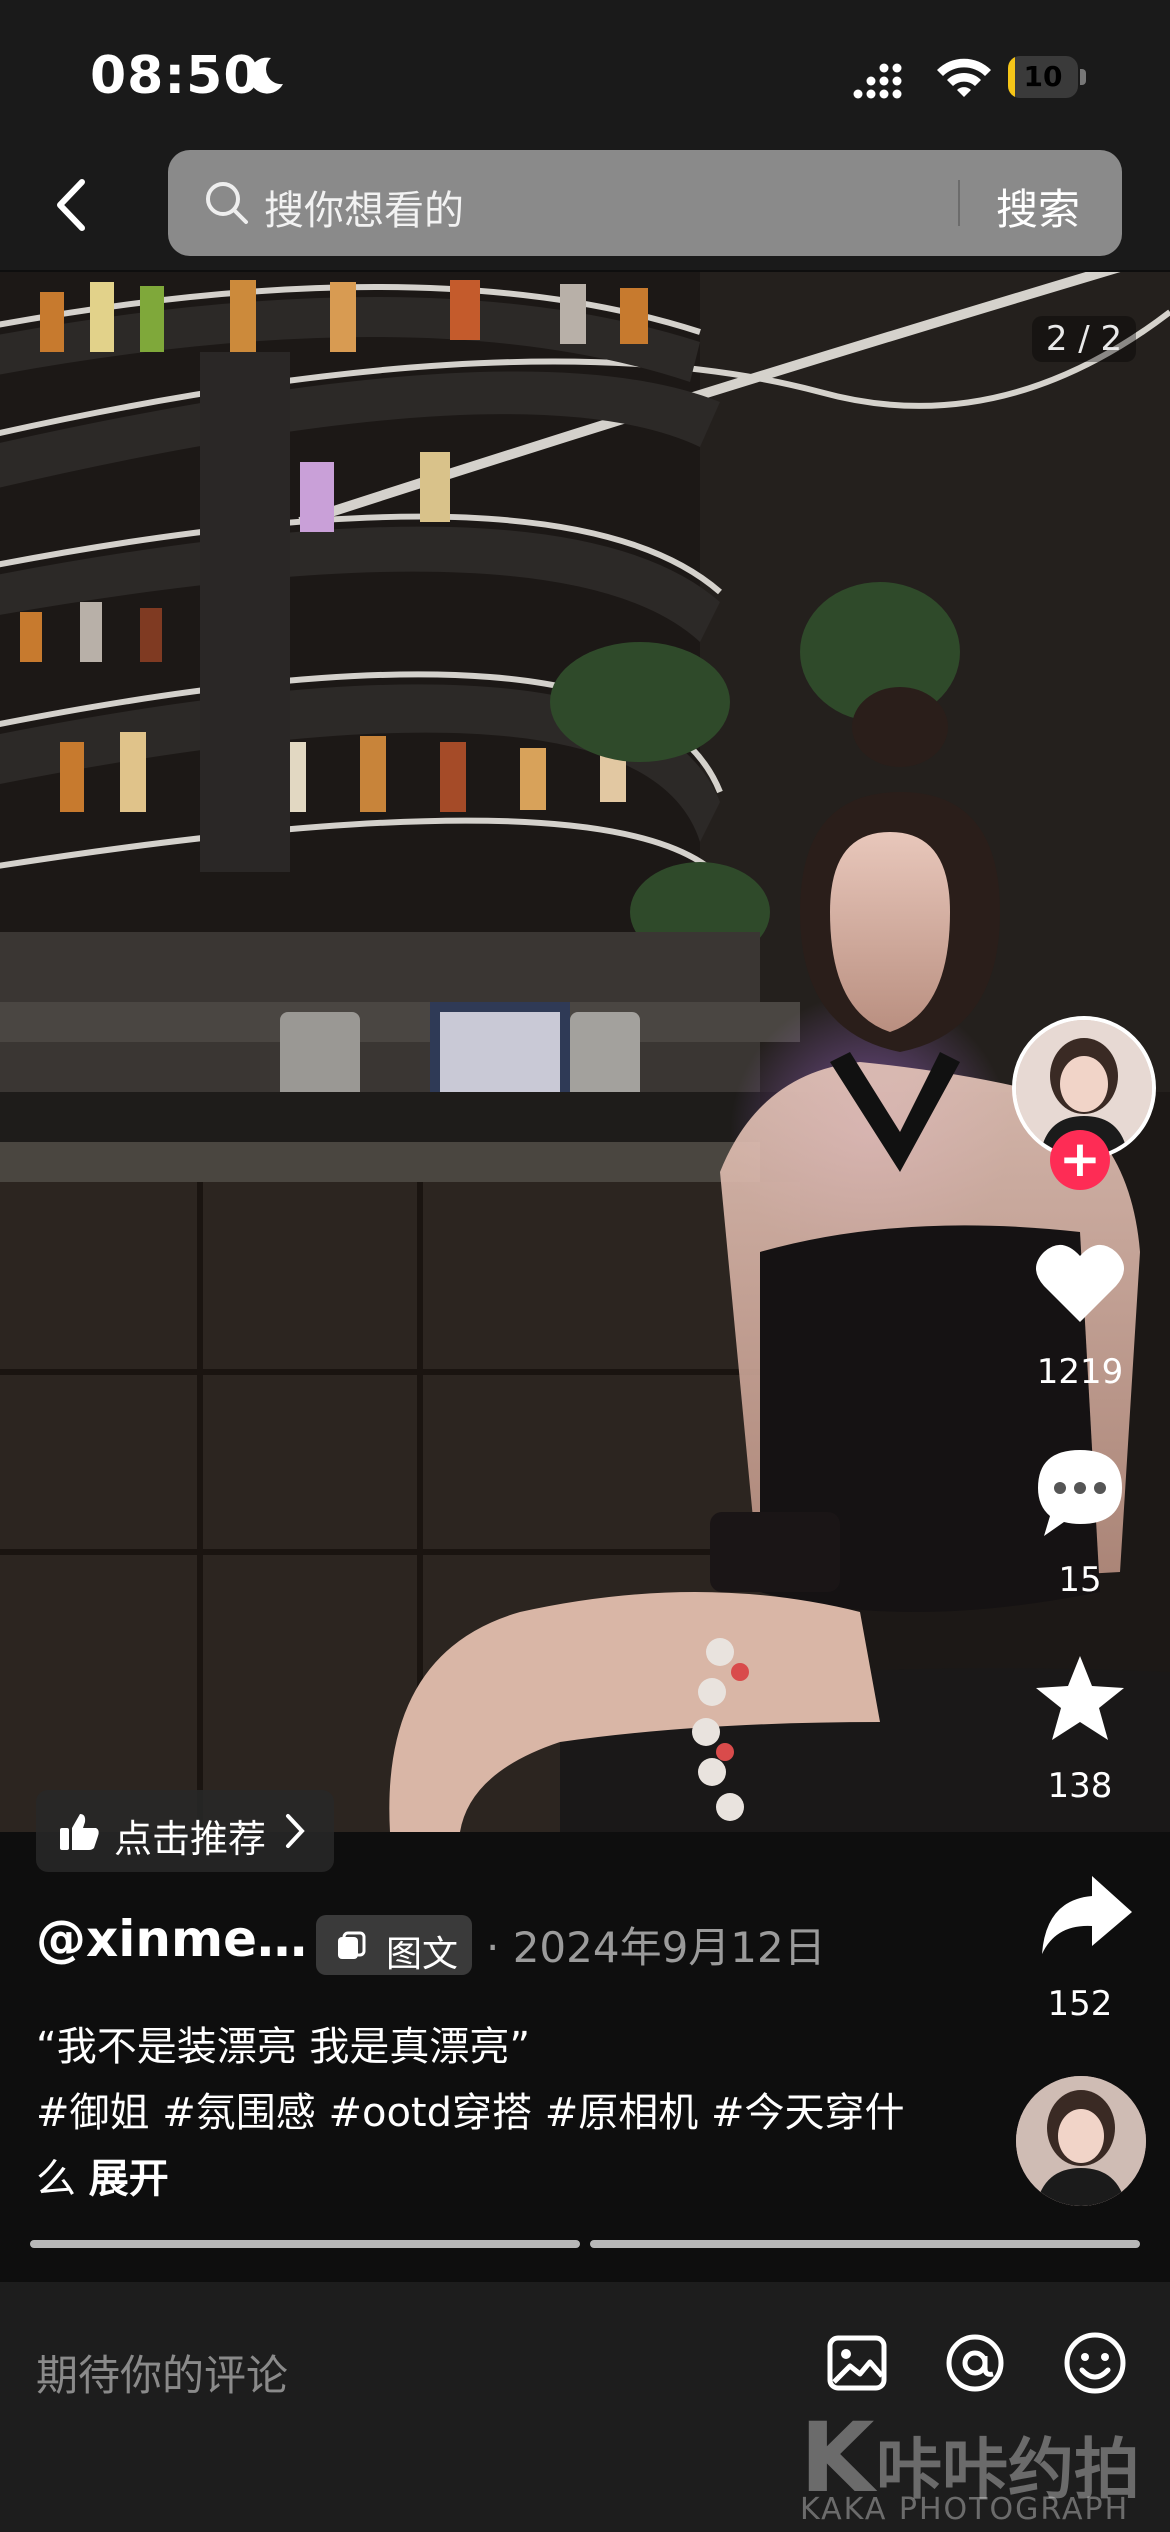  I want to click on recommend-label: 点击推荐, so click(190, 1839).